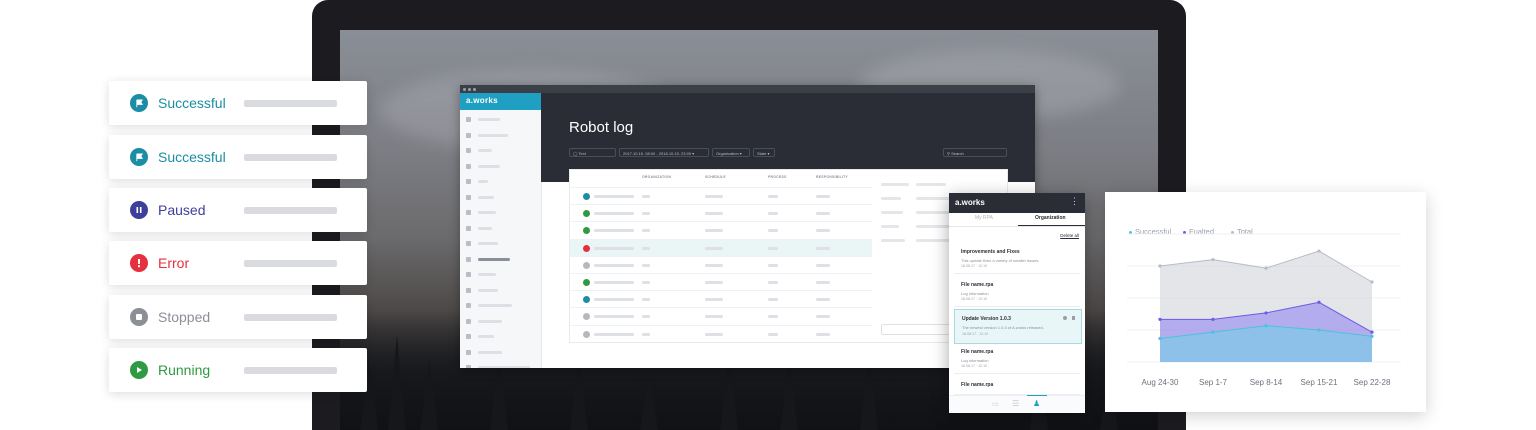 This screenshot has width=1536, height=430. Describe the element at coordinates (731, 152) in the screenshot. I see `organization-dropdown: Organization ▾` at that location.